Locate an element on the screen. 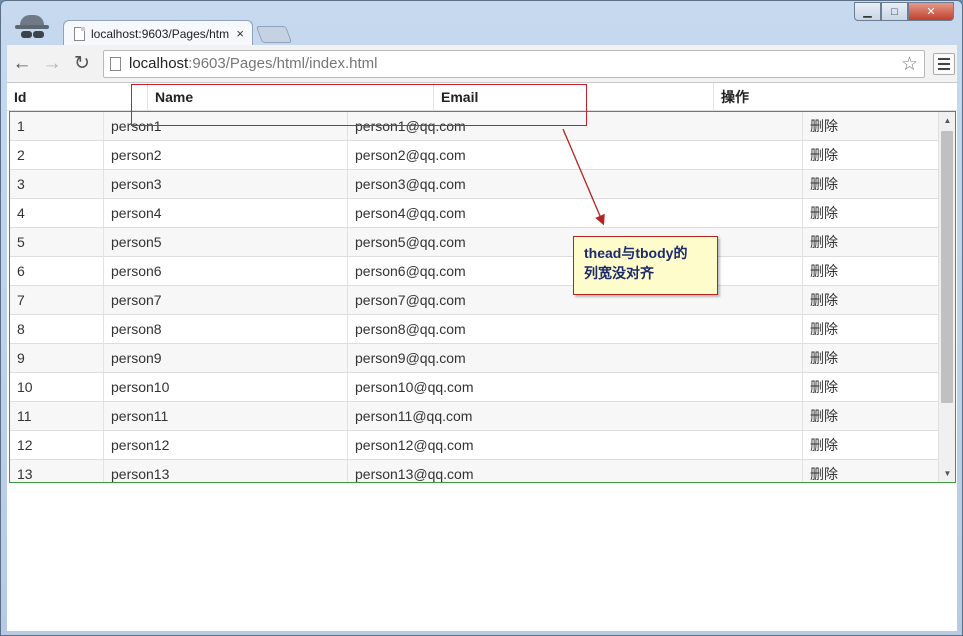 The width and height of the screenshot is (963, 636). cell-email: person9@qq.com is located at coordinates (574, 358).